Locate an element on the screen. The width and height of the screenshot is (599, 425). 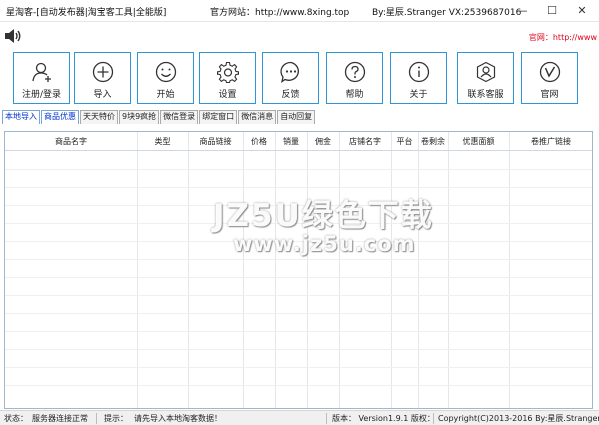
feedback-label: 反馈 is located at coordinates (290, 95).